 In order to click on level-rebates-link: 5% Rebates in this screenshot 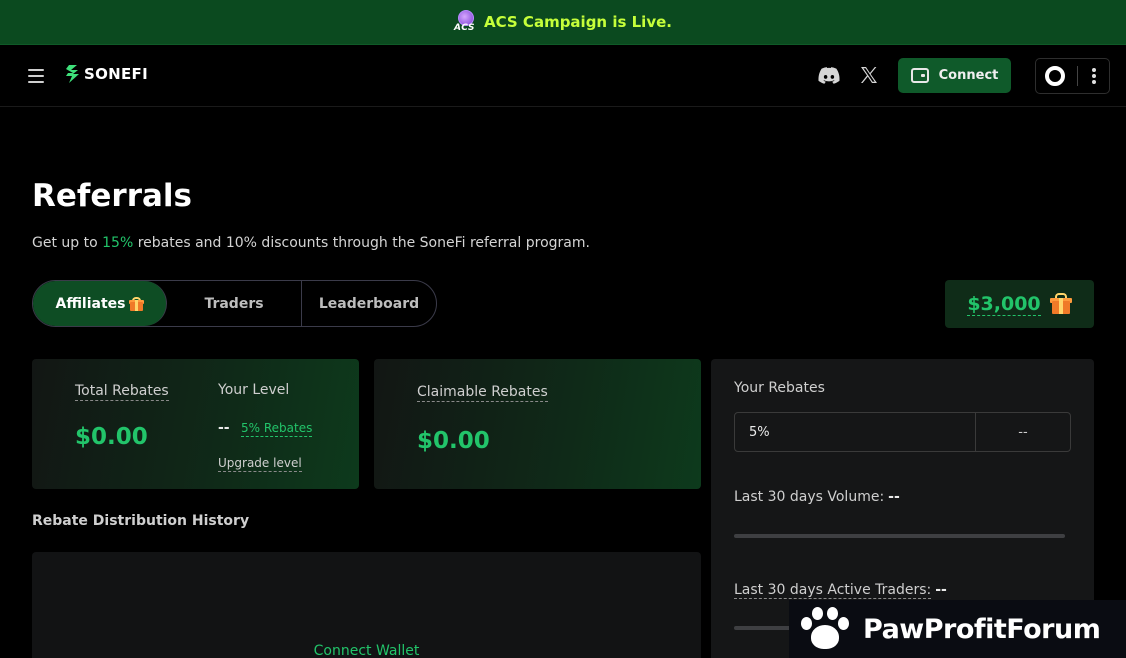, I will do `click(277, 429)`.